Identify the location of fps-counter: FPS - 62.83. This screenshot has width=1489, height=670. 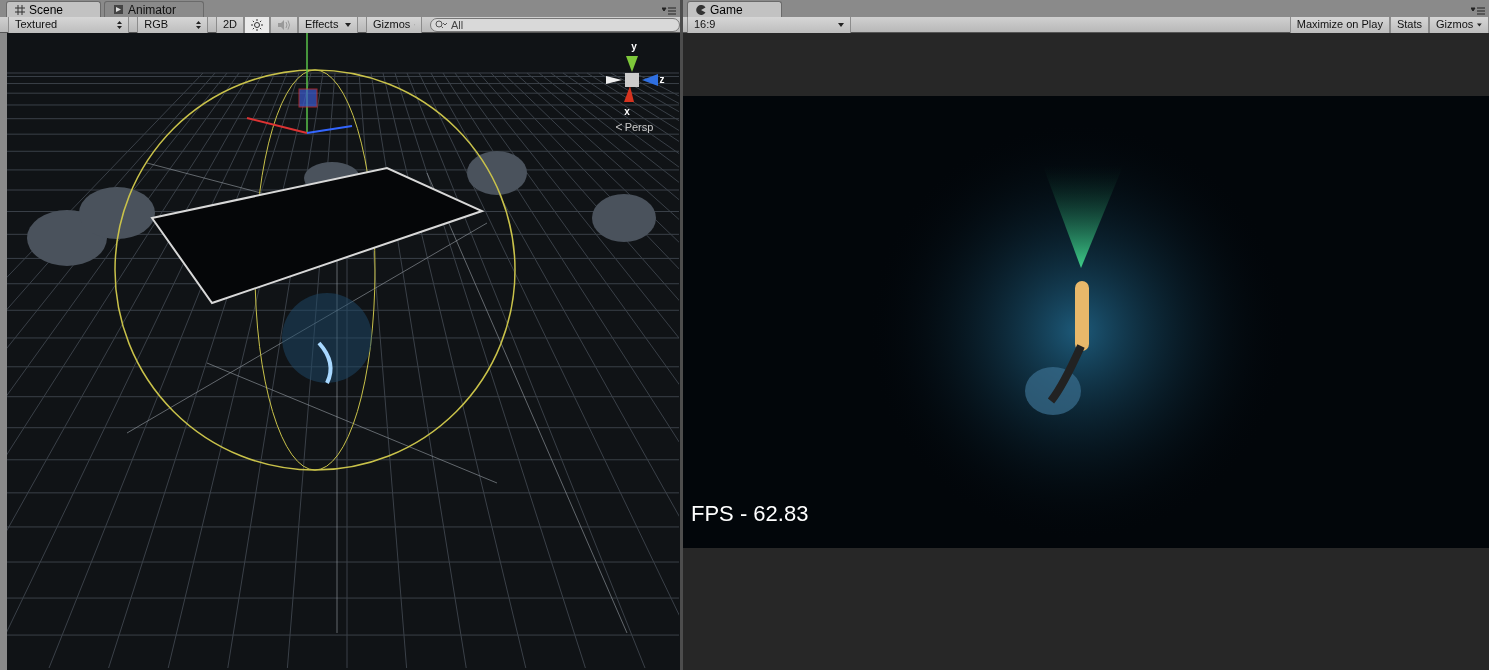
(750, 513).